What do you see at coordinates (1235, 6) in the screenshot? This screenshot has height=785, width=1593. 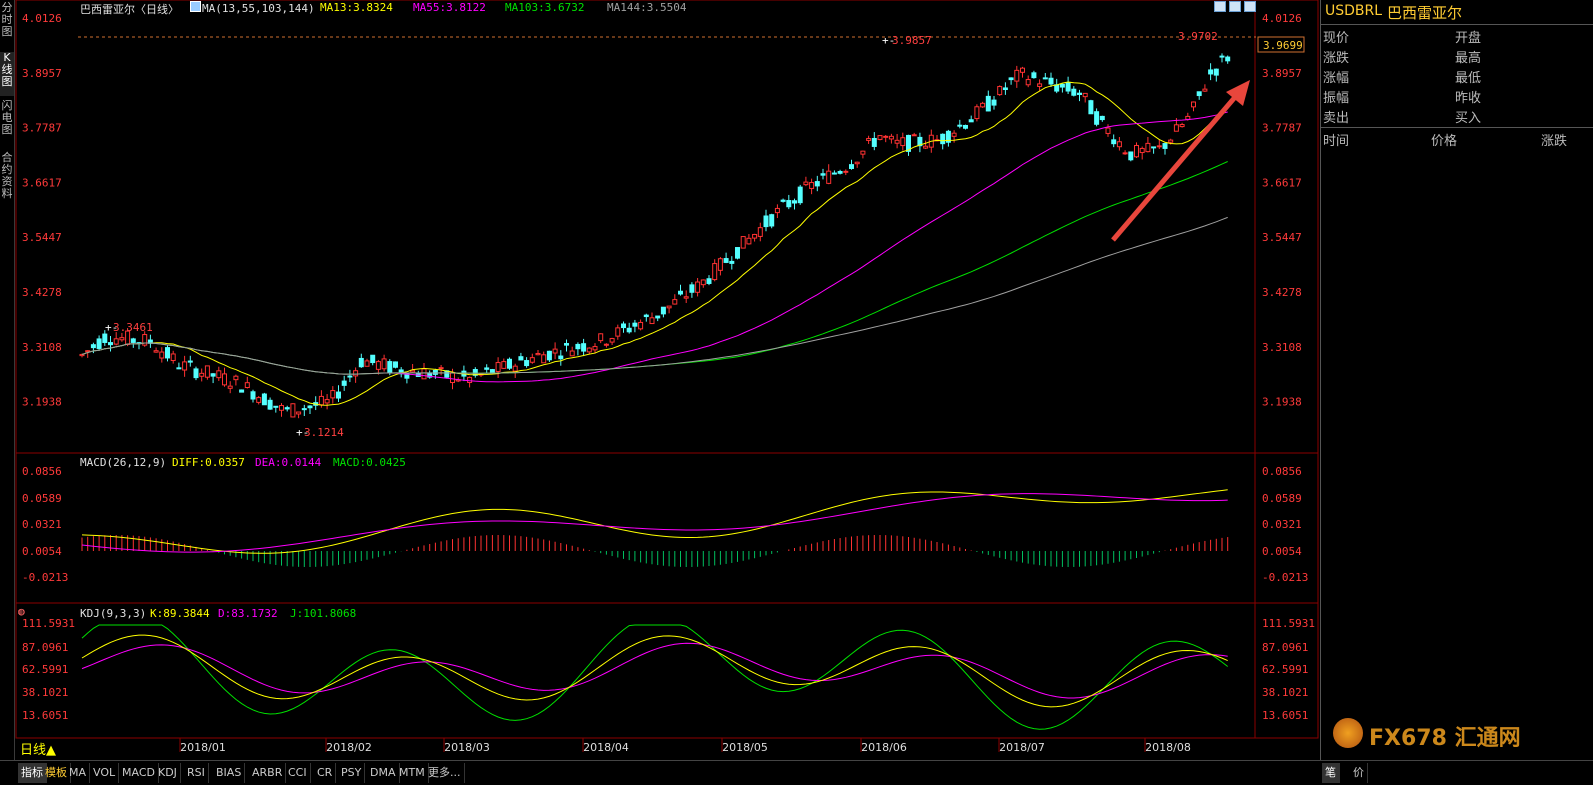 I see `play-icon` at bounding box center [1235, 6].